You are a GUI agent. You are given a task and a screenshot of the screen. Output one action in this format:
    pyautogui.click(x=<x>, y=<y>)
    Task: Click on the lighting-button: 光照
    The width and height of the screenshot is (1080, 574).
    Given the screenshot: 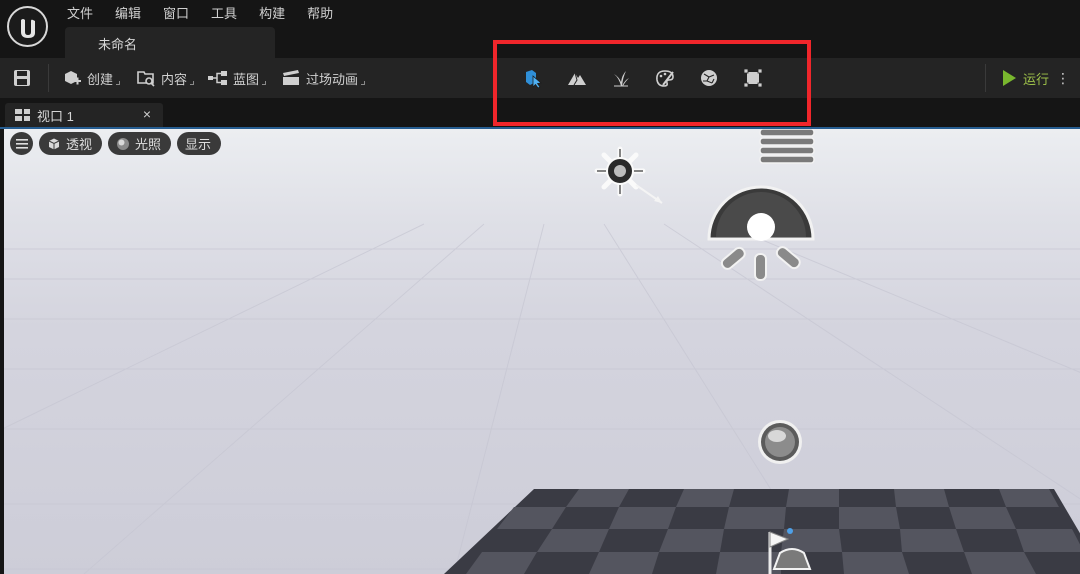 What is the action you would take?
    pyautogui.click(x=140, y=143)
    